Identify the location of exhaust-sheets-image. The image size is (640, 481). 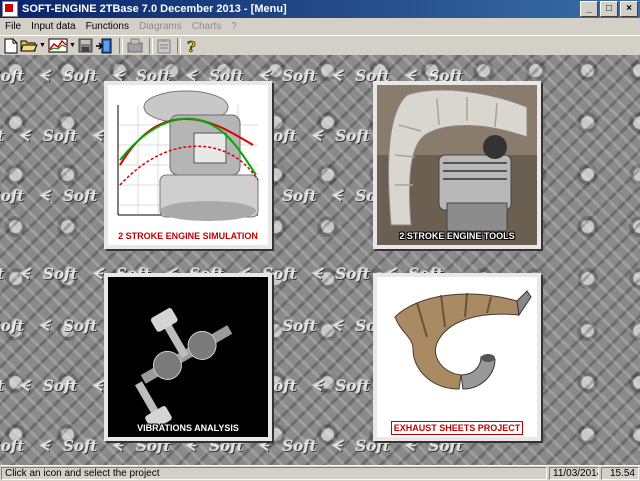
(457, 357).